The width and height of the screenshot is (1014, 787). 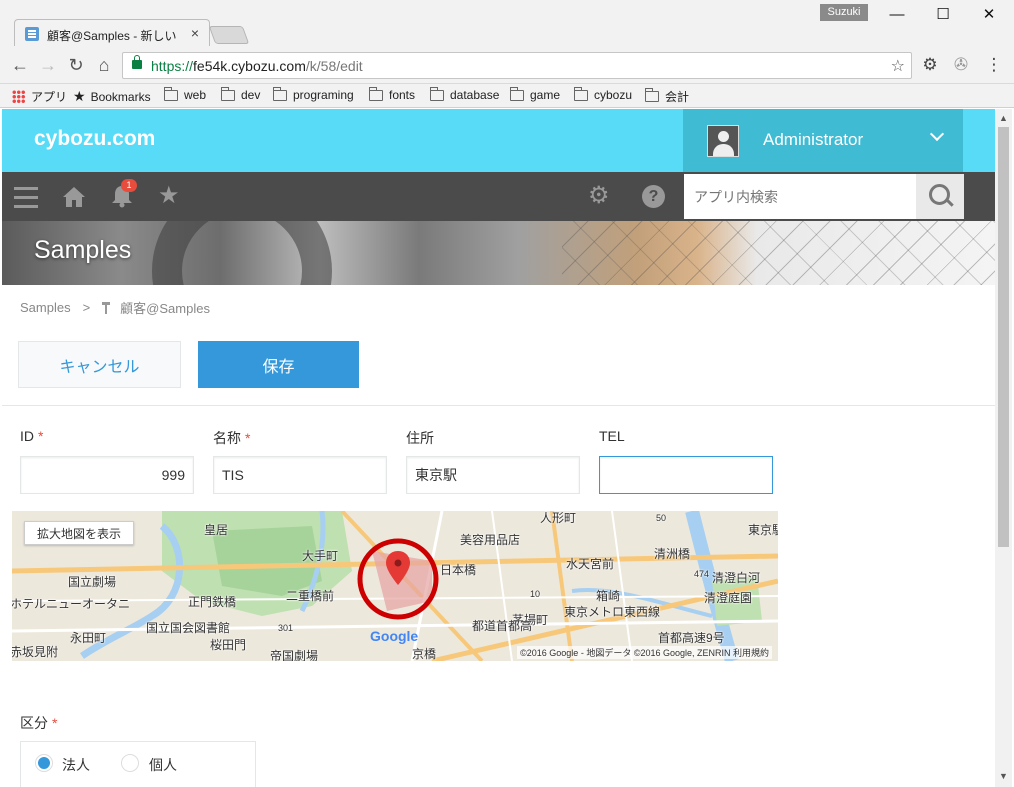 I want to click on kintone-app-favicon-icon, so click(x=32, y=34).